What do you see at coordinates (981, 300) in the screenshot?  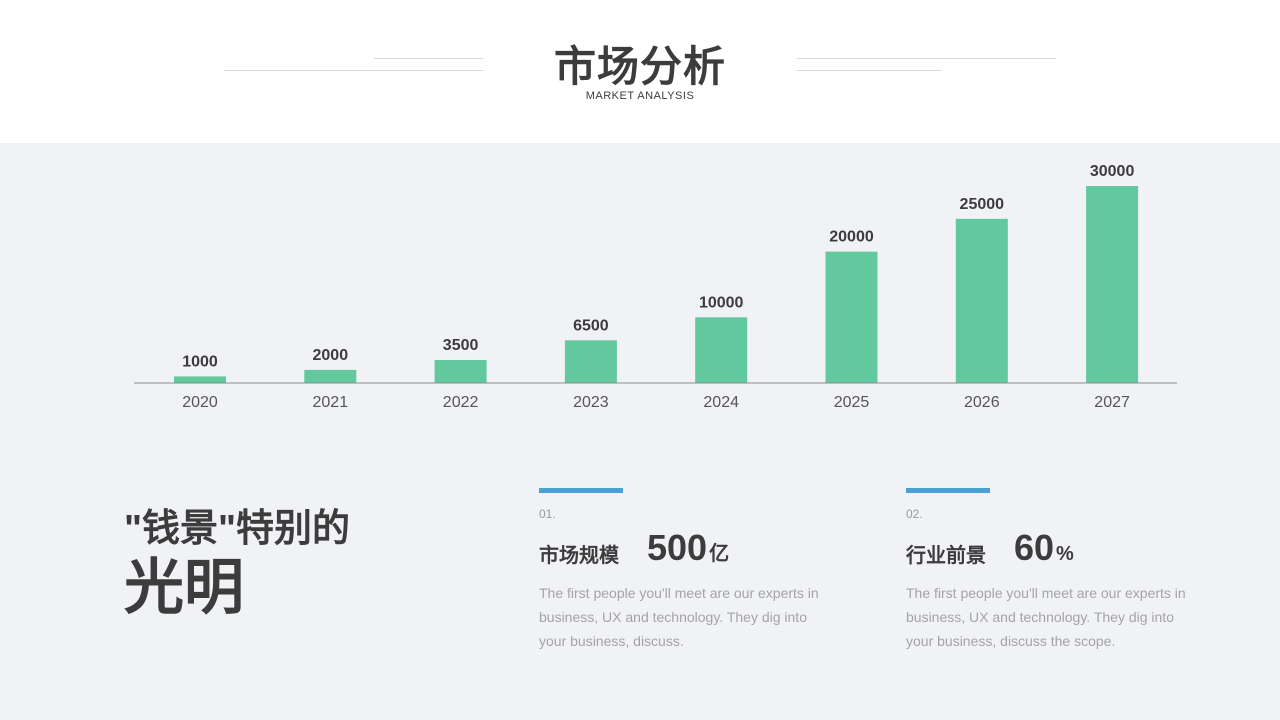 I see `bar-2026` at bounding box center [981, 300].